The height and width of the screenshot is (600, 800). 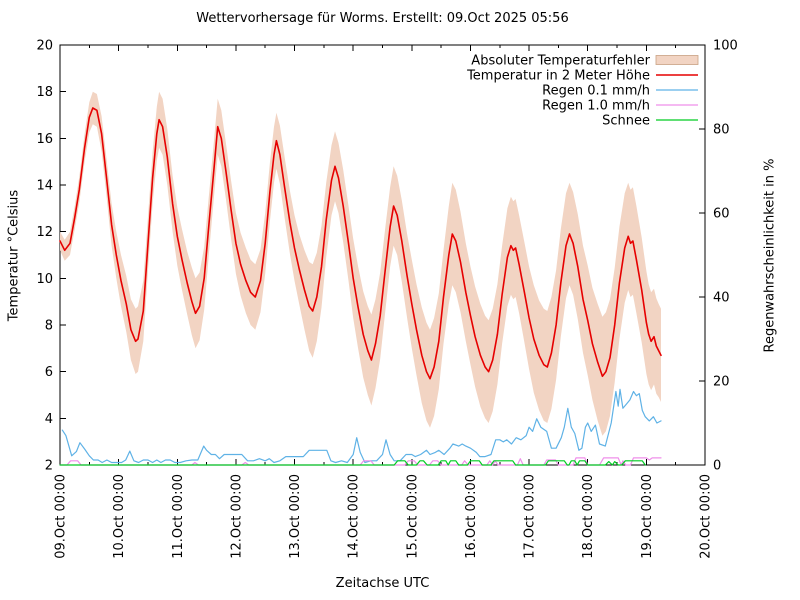 I want to click on legend-label-rain_01: Regen 0.1 mm/h, so click(x=596, y=91).